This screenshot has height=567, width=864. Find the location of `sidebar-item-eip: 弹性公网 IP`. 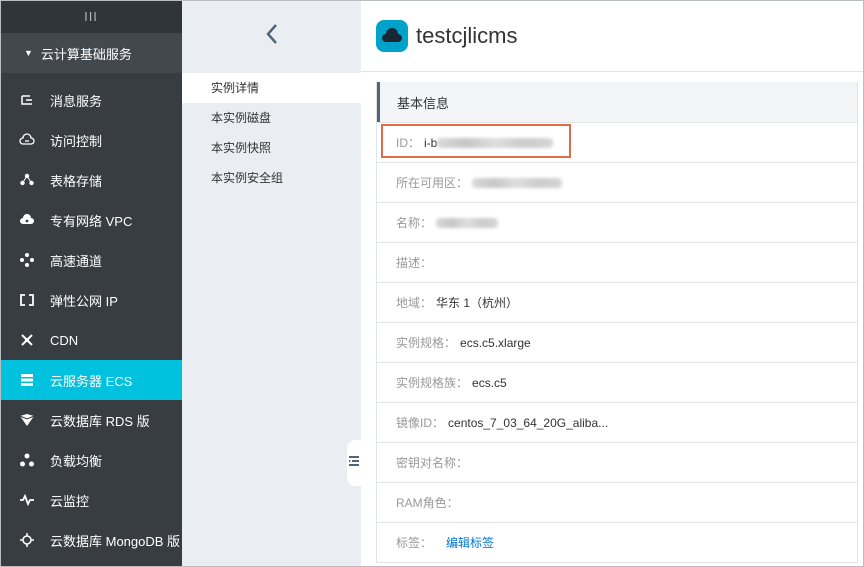

sidebar-item-eip: 弹性公网 IP is located at coordinates (91, 300).